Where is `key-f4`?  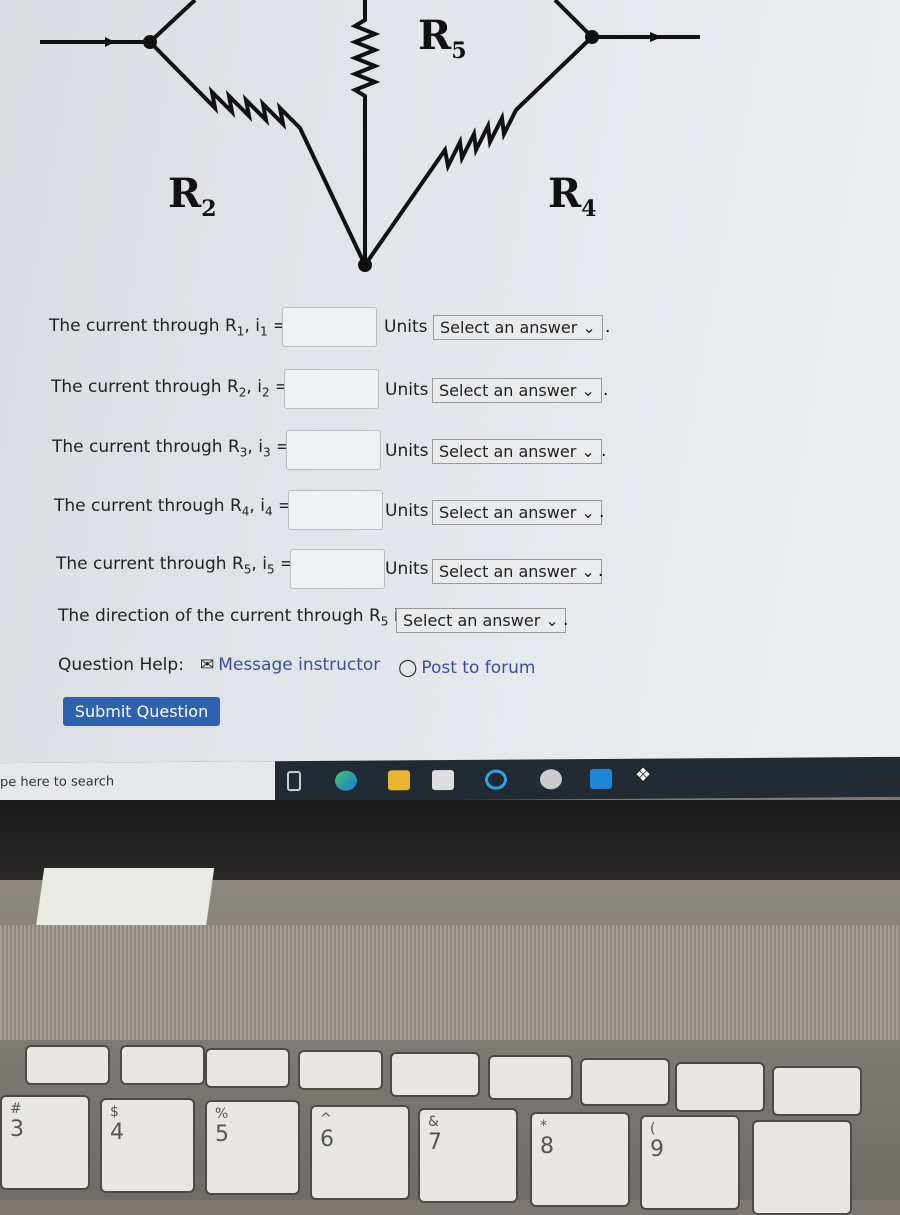 key-f4 is located at coordinates (162, 1065).